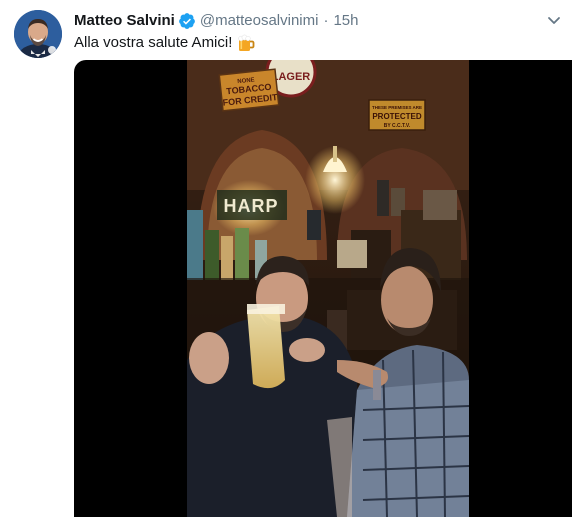 The width and height of the screenshot is (572, 517). What do you see at coordinates (246, 43) in the screenshot?
I see `beer-mug-emoji-icon` at bounding box center [246, 43].